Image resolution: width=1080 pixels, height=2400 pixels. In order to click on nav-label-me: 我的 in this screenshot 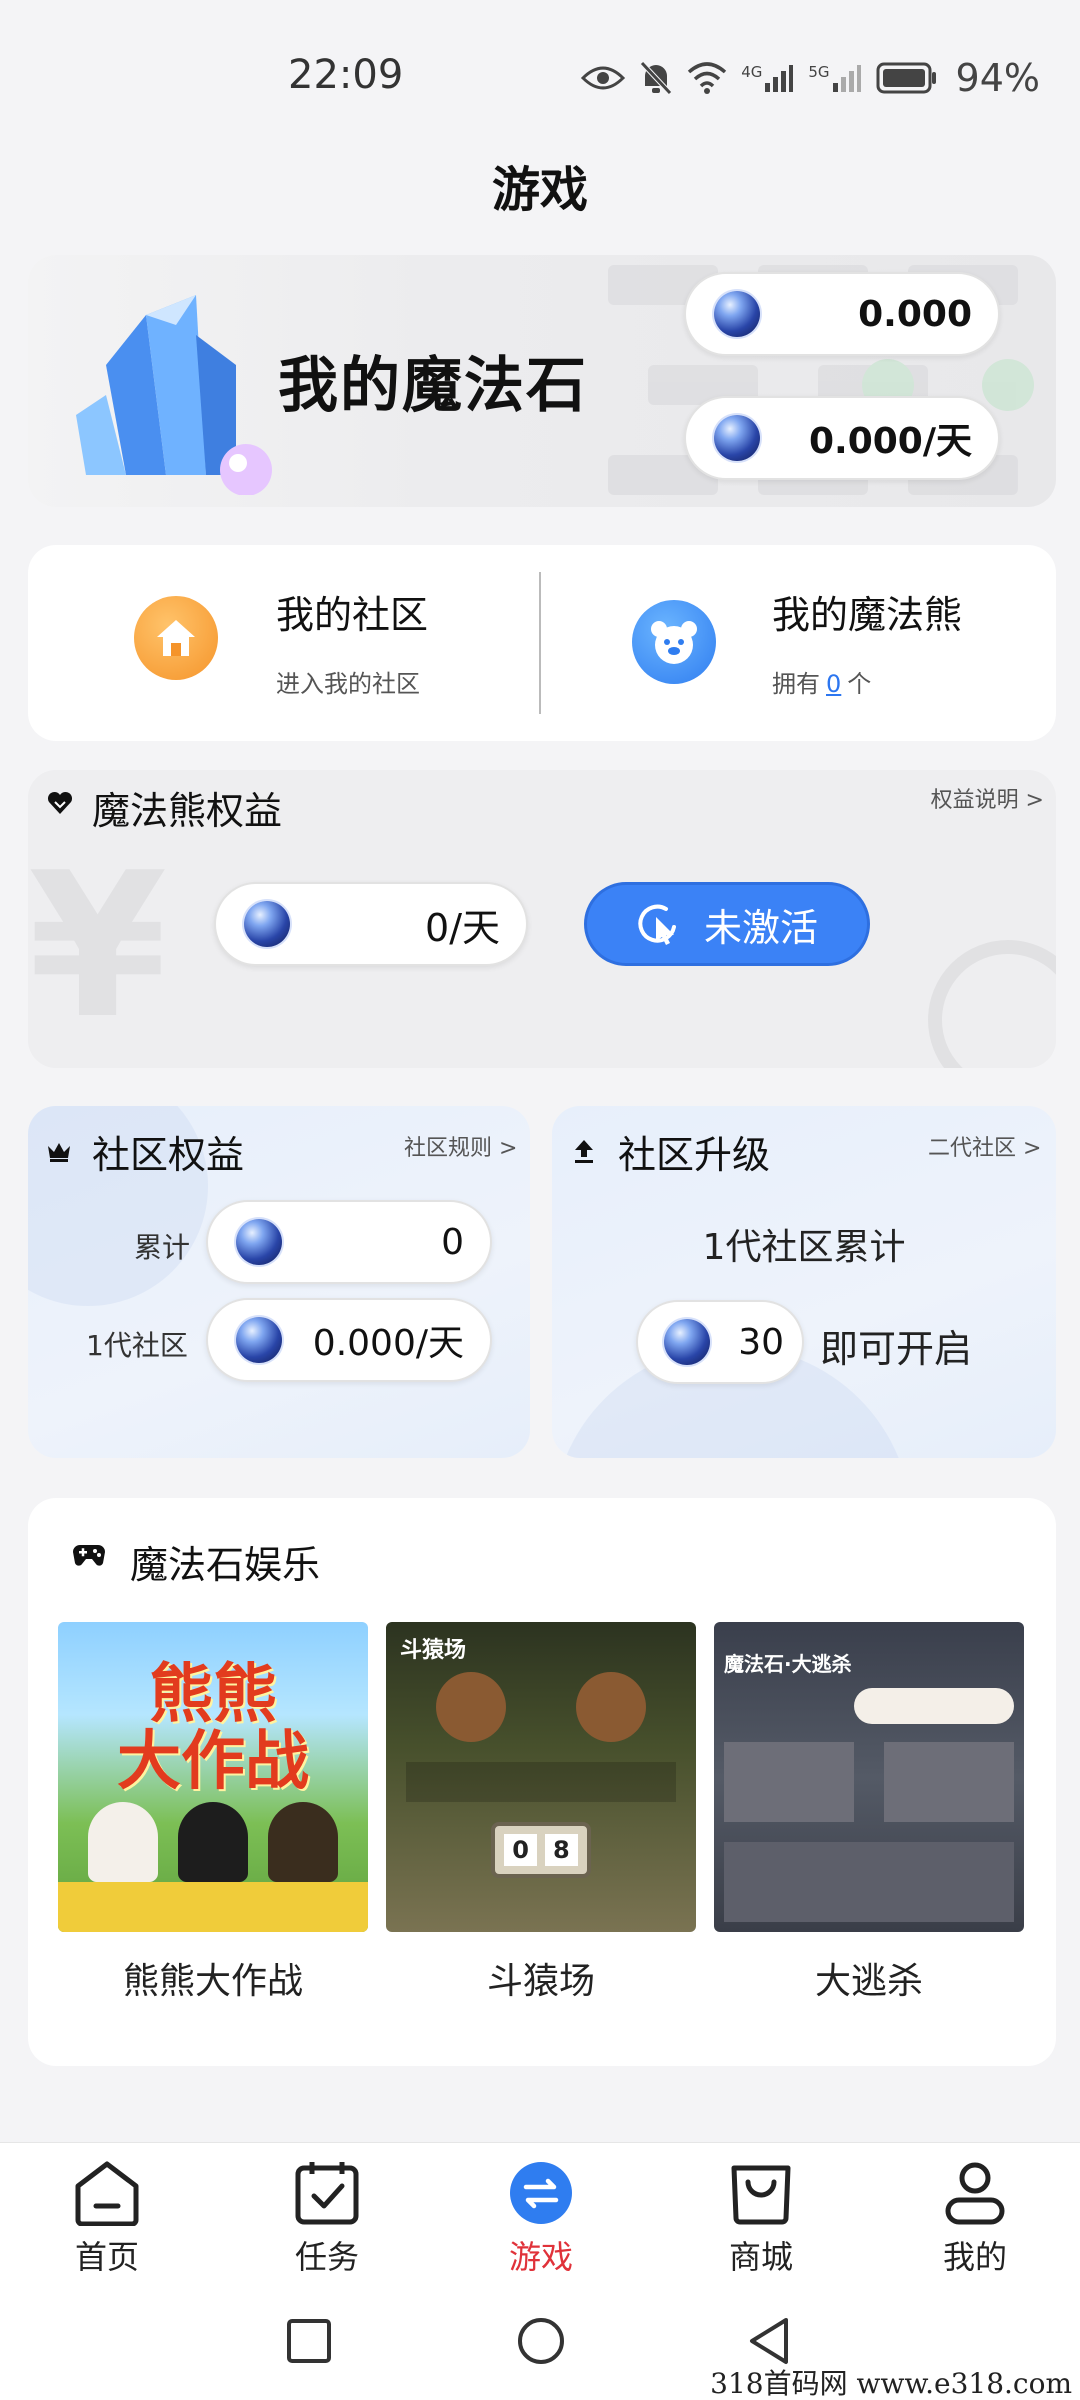, I will do `click(974, 2257)`.